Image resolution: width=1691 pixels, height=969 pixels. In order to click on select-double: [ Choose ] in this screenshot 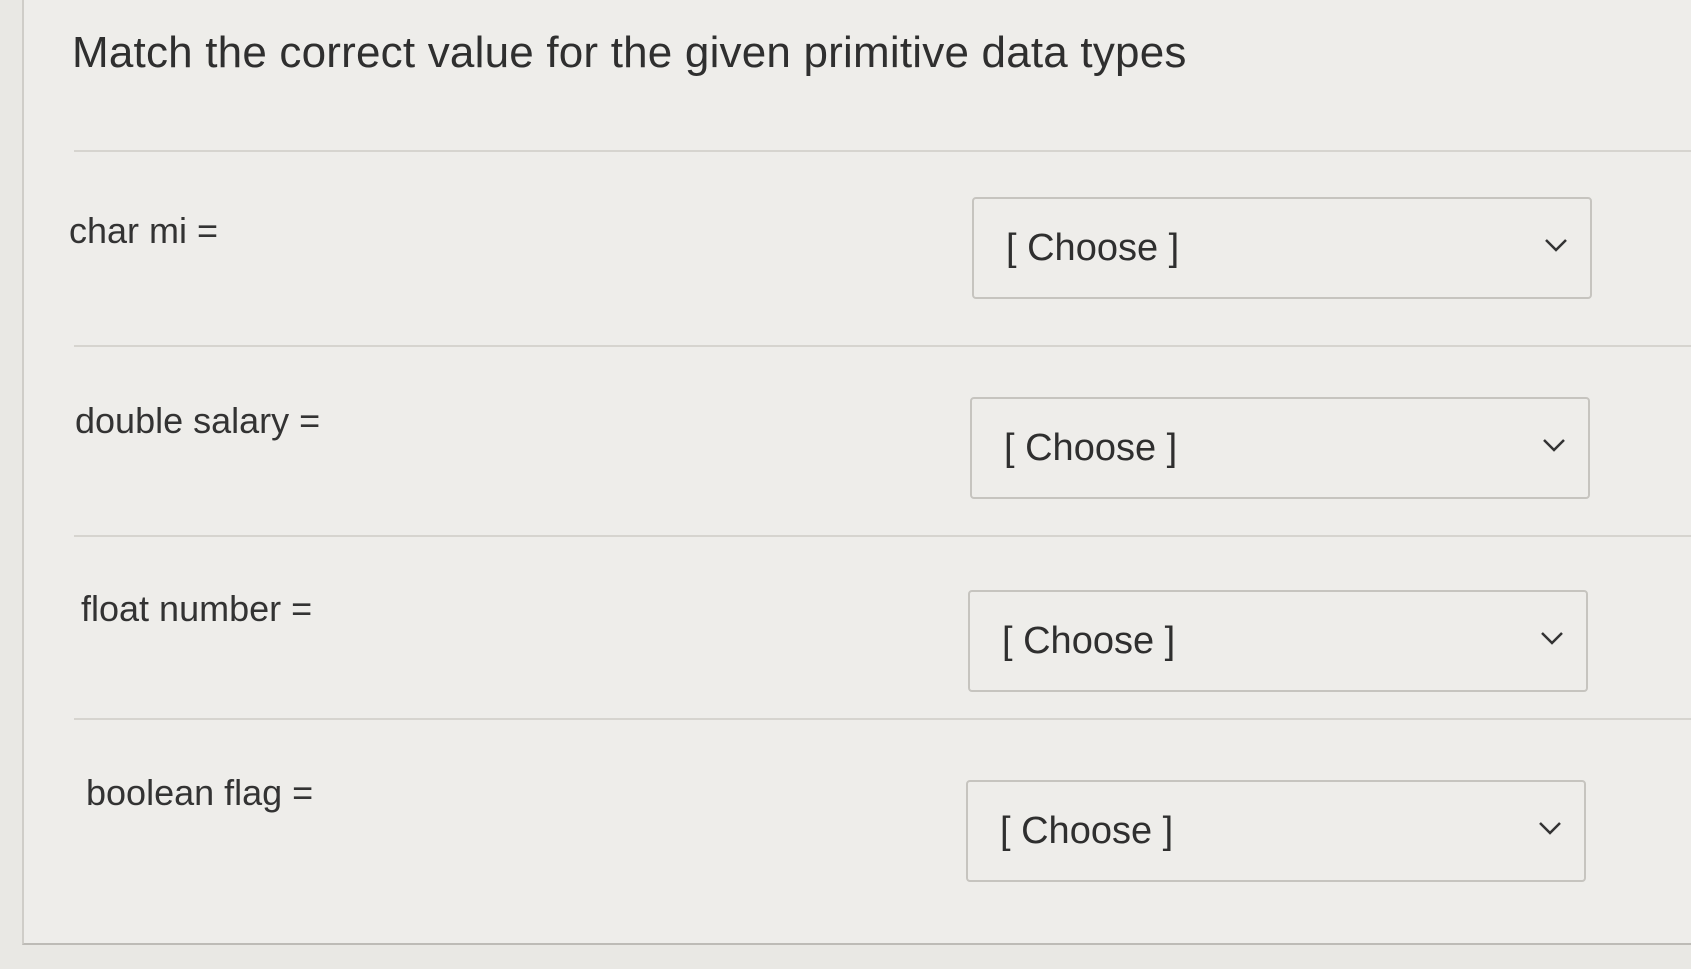, I will do `click(1280, 448)`.